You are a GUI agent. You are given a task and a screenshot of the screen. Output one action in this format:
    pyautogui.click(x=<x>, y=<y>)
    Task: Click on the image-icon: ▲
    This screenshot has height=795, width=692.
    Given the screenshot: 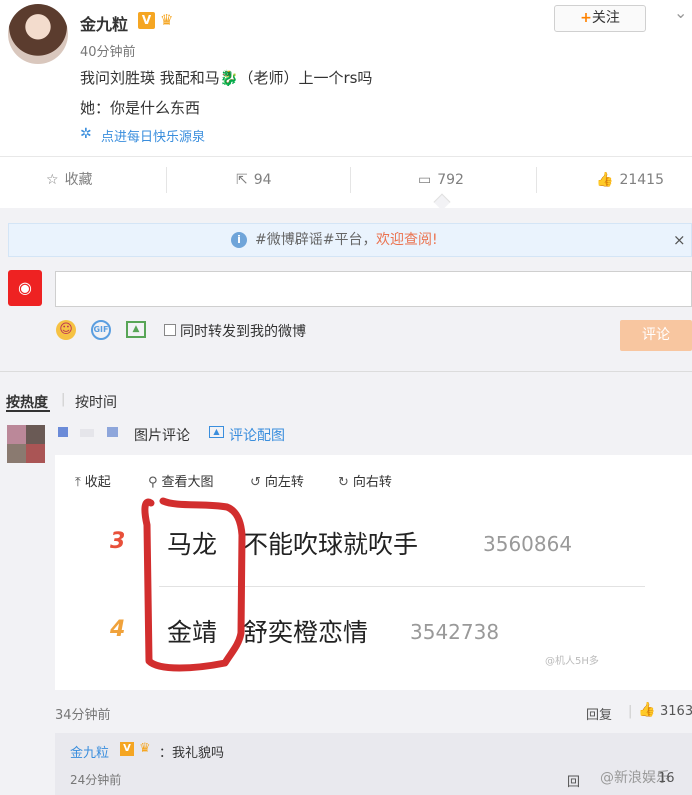 What is the action you would take?
    pyautogui.click(x=216, y=432)
    